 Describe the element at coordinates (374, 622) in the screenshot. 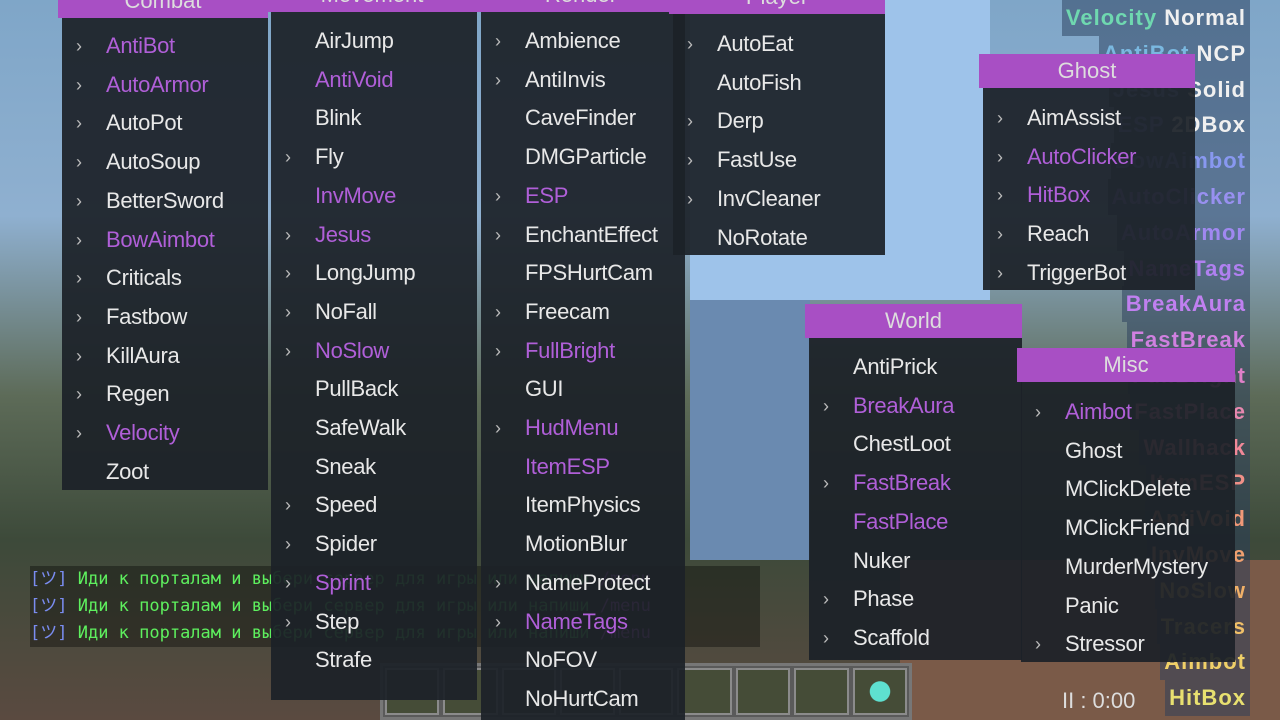

I see `module-step: › Step` at that location.